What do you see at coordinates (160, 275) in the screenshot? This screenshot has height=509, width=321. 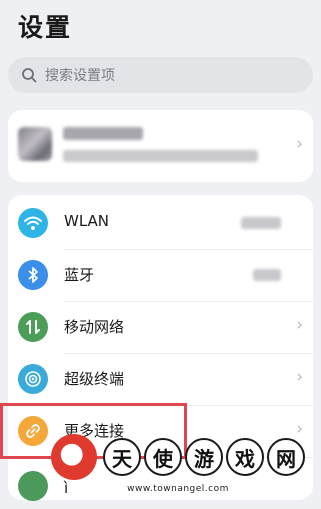 I see `settings-item-bluetooth: 蓝牙` at bounding box center [160, 275].